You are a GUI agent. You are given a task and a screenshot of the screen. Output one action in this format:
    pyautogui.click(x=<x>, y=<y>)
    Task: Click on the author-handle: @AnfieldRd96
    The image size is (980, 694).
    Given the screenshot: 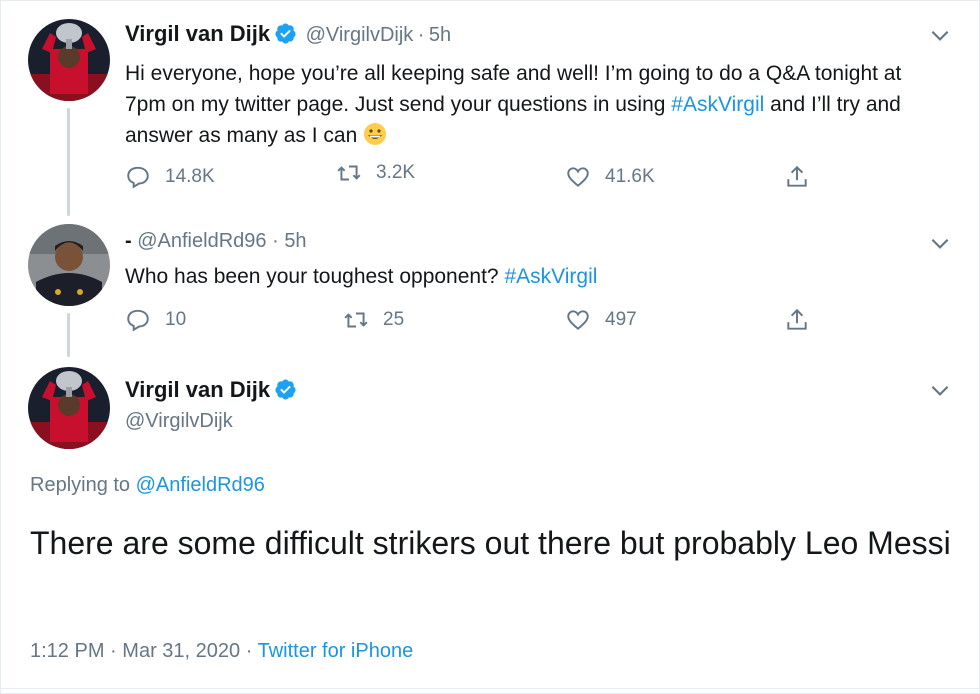 What is the action you would take?
    pyautogui.click(x=201, y=241)
    